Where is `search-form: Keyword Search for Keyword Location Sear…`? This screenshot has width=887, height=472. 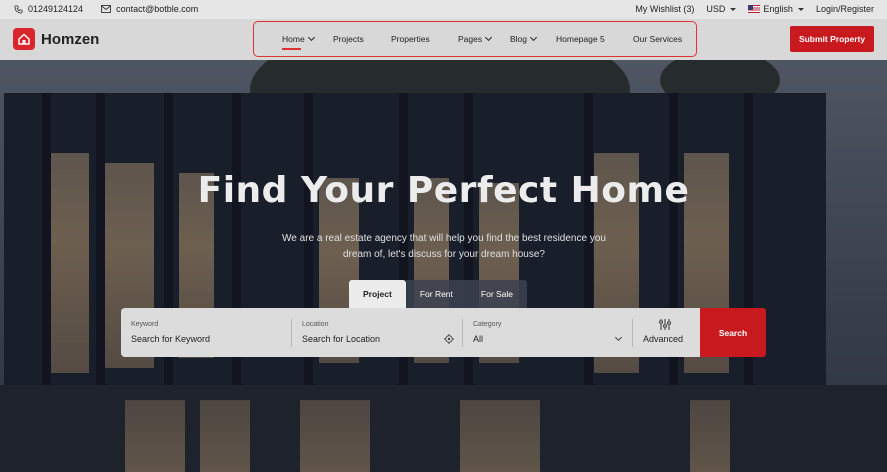
search-form: Keyword Search for Keyword Location Sear… is located at coordinates (410, 332).